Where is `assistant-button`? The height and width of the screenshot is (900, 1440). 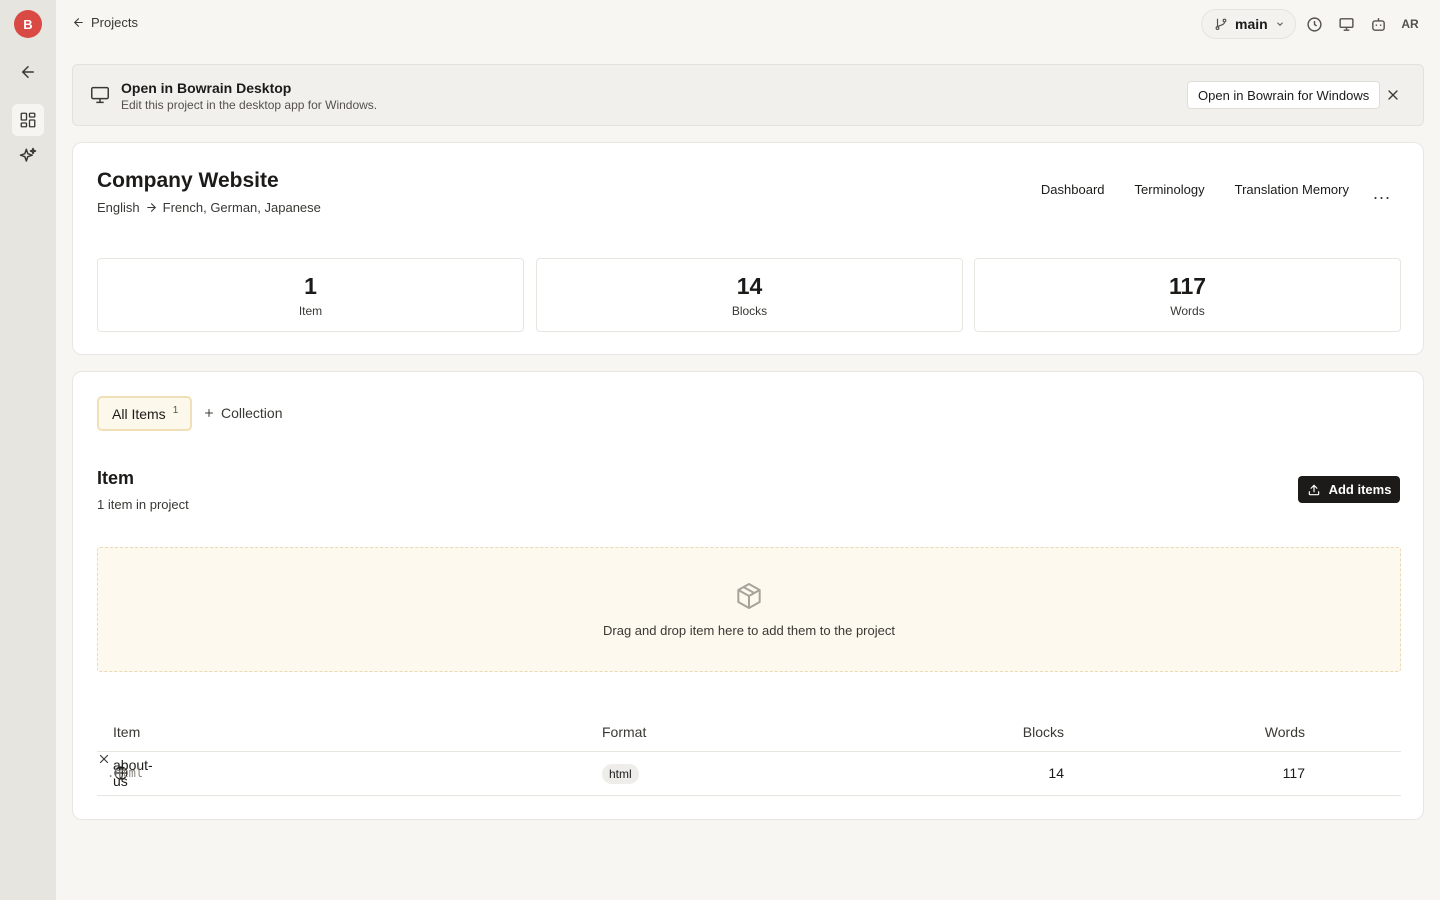
assistant-button is located at coordinates (1378, 24).